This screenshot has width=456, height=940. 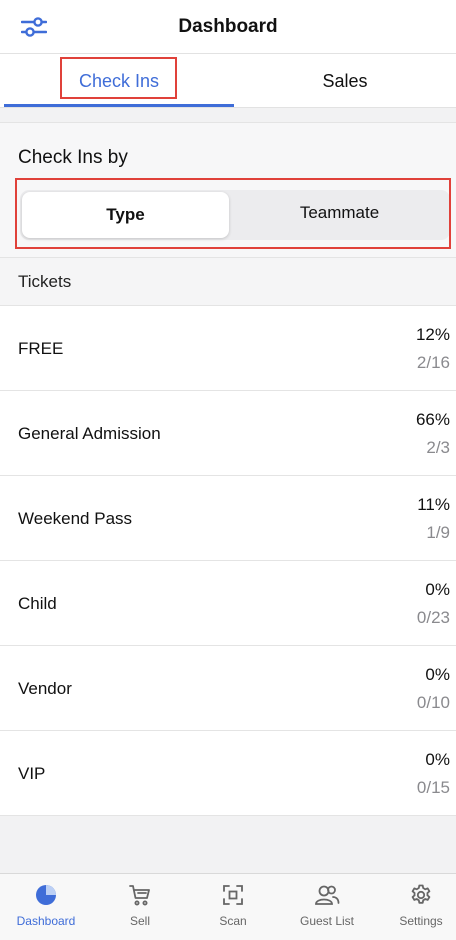 I want to click on ticket-fraction: 0/23, so click(x=433, y=617).